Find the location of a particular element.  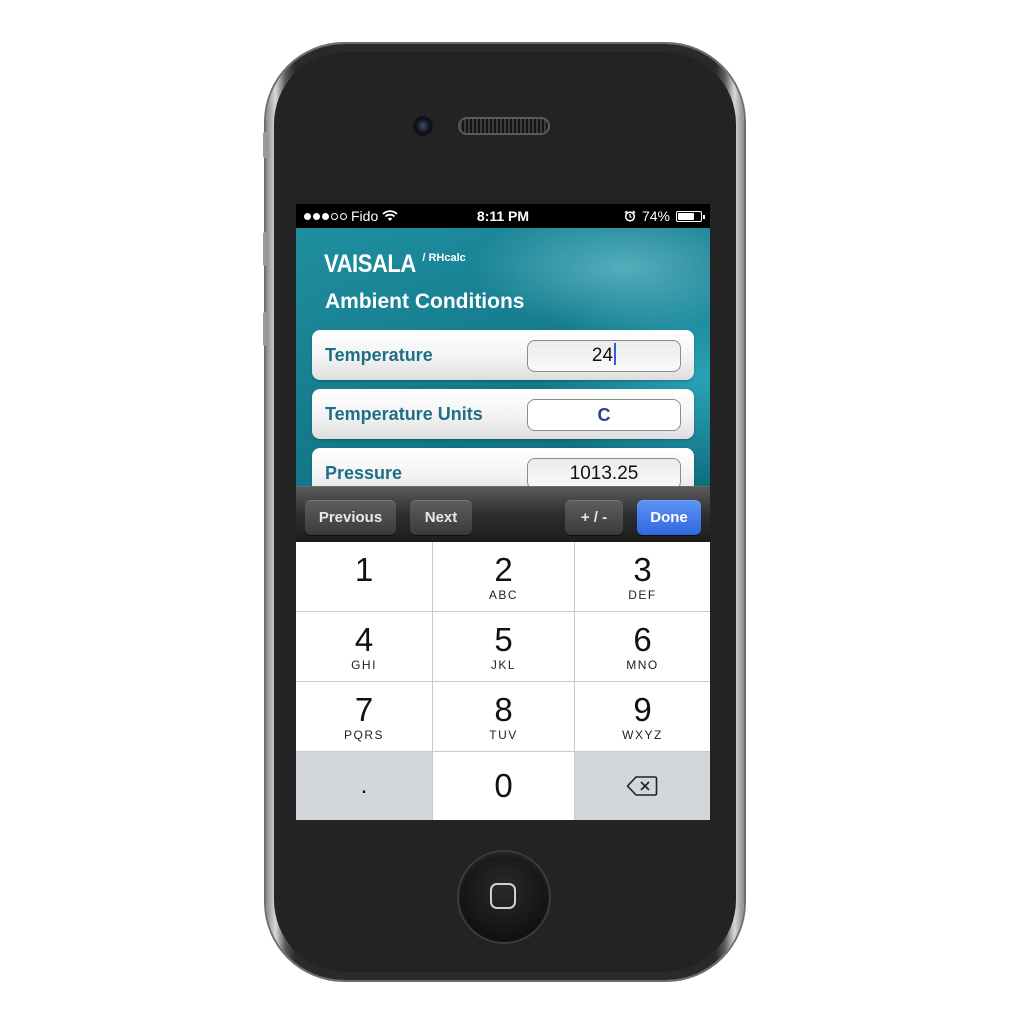

text-cursor is located at coordinates (615, 354).